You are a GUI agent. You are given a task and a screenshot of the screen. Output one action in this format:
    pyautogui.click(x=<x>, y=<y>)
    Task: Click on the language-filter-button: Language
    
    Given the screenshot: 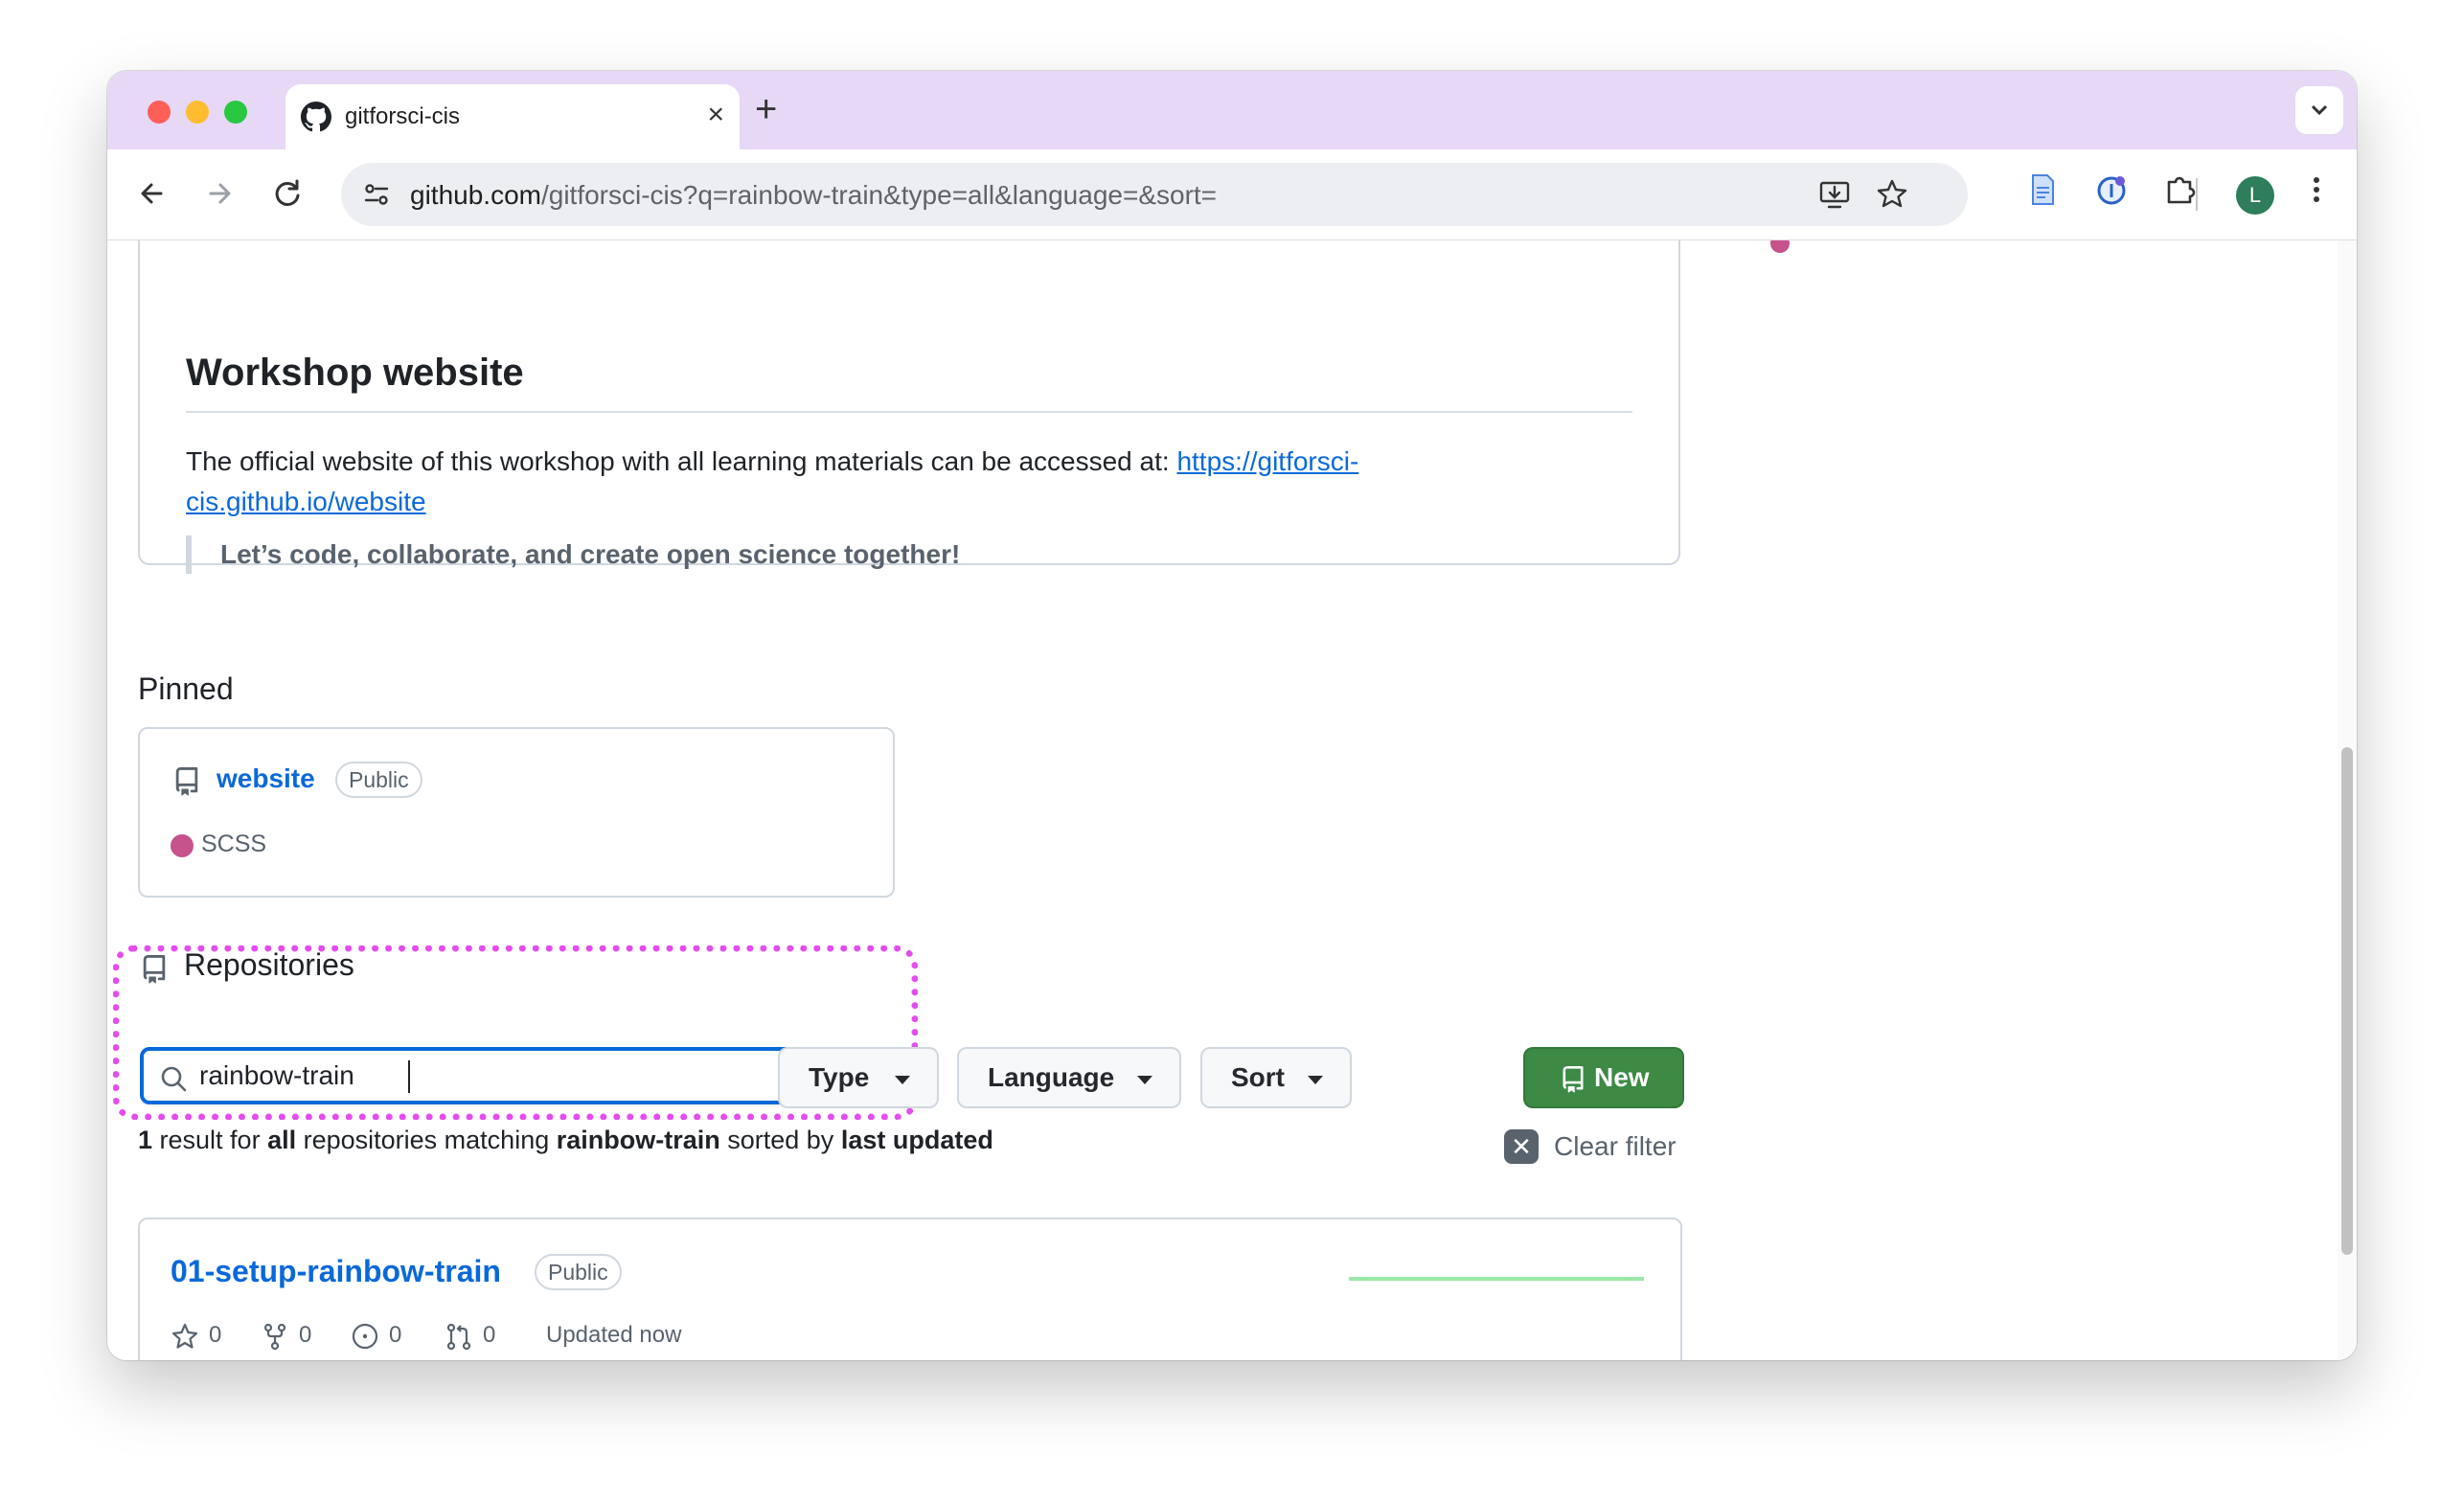 What is the action you would take?
    pyautogui.click(x=1069, y=1077)
    